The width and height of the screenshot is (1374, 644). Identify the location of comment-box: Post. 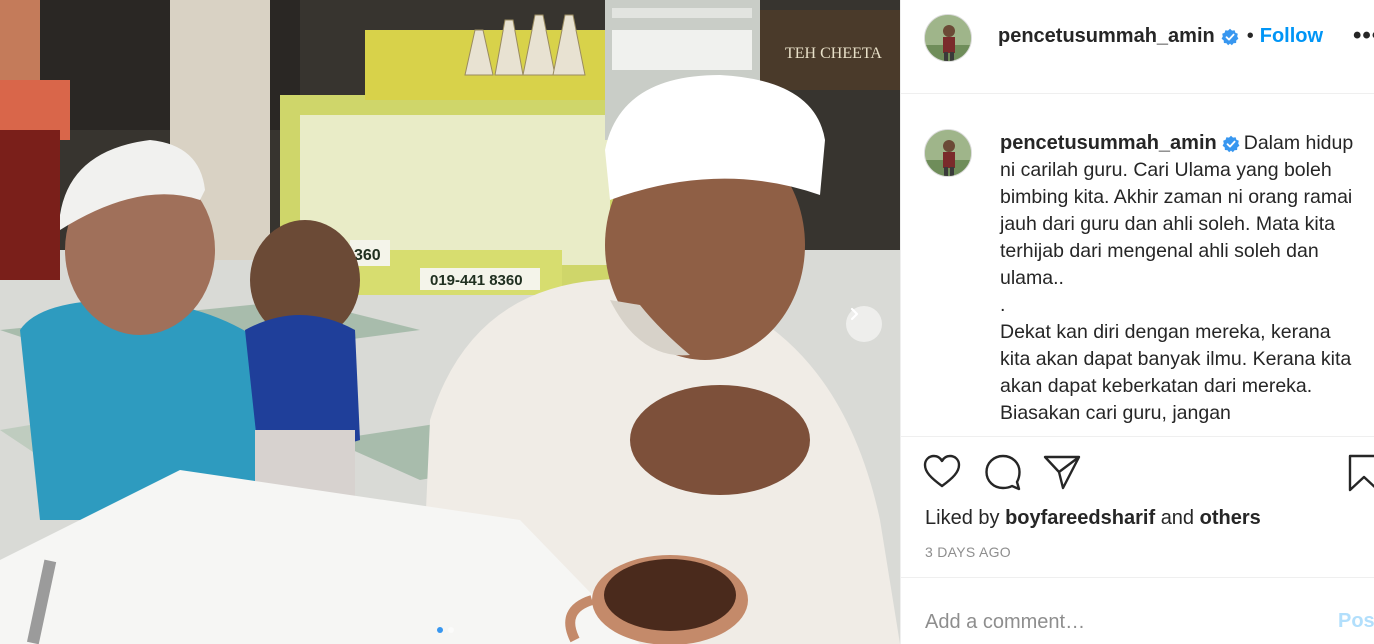
(1137, 610).